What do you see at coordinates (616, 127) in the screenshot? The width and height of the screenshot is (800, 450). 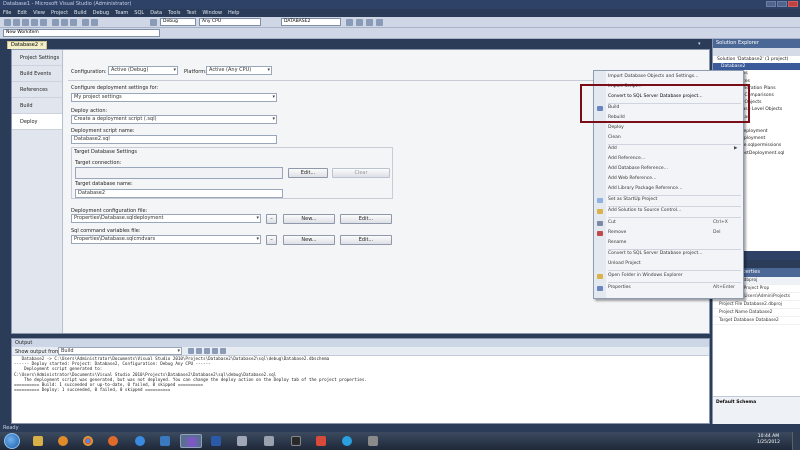 I see `menu-item-deploy: Deploy` at bounding box center [616, 127].